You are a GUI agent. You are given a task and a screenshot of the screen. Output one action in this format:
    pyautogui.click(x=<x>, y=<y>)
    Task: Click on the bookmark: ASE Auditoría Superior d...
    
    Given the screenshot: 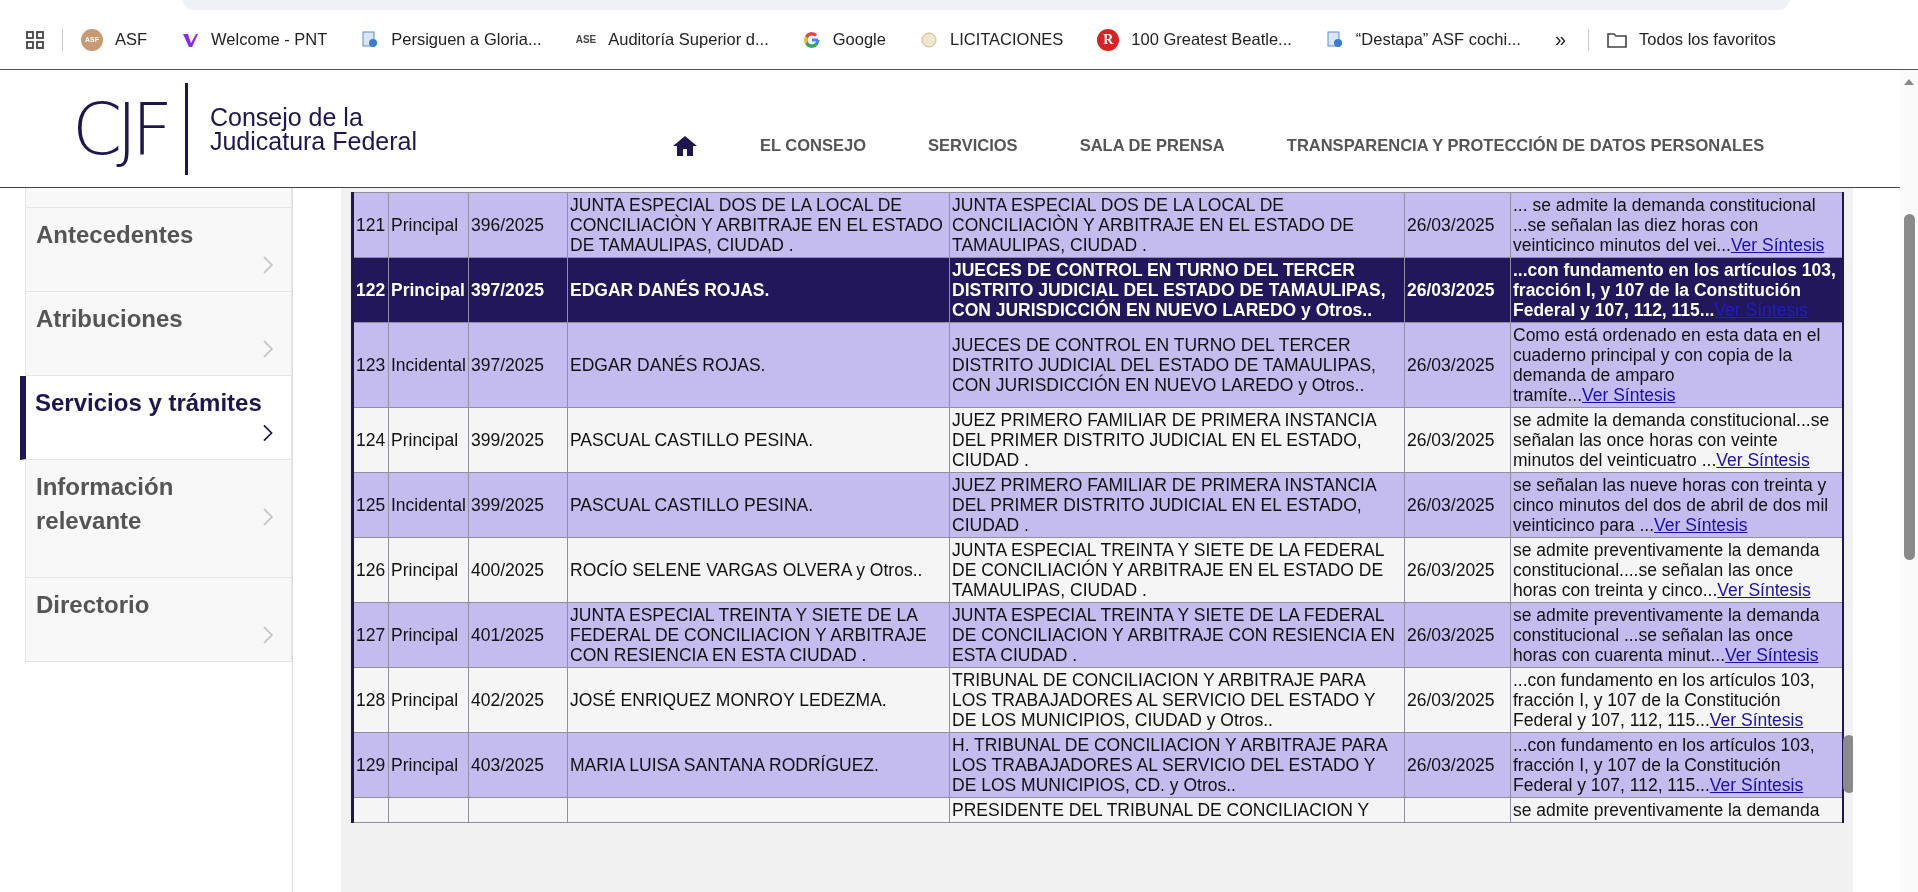 What is the action you would take?
    pyautogui.click(x=672, y=39)
    